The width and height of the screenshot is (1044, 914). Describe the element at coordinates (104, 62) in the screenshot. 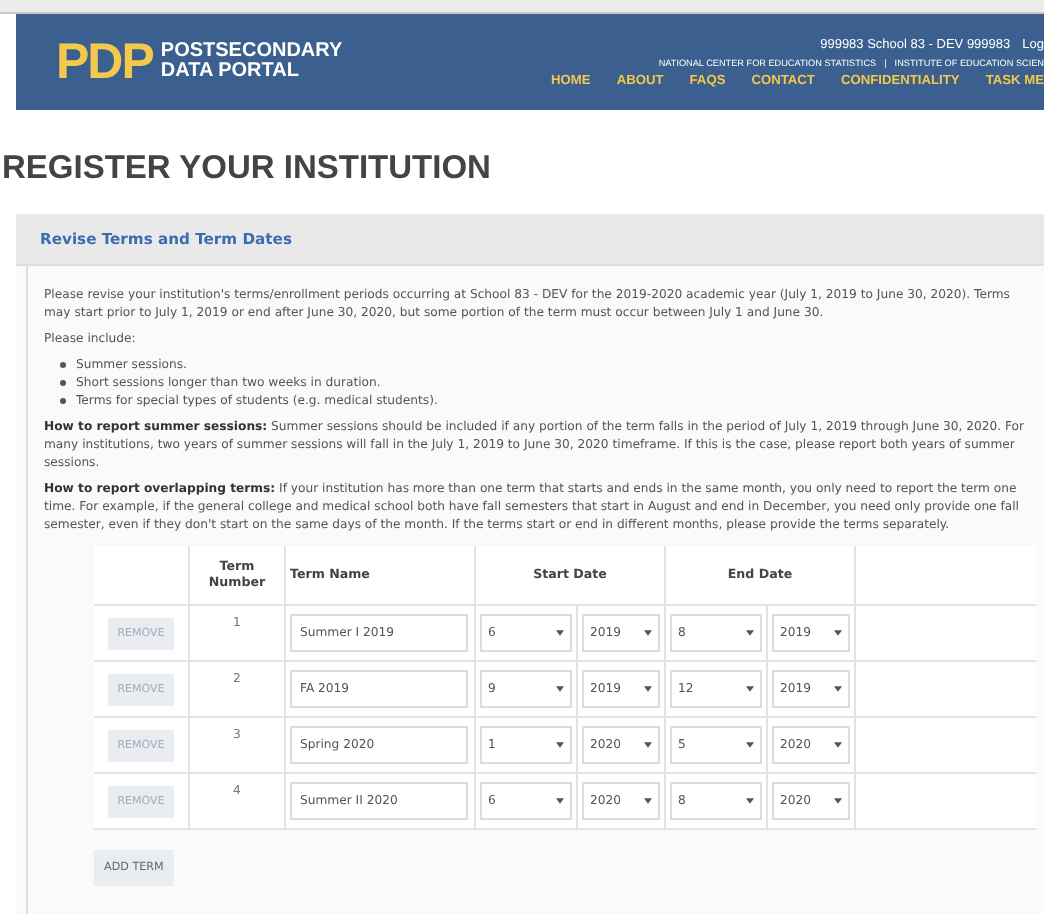

I see `logo-mark: PDP` at that location.